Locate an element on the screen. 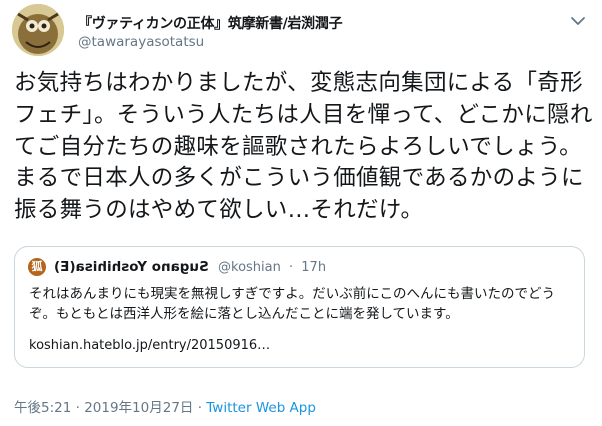  avatar-image is located at coordinates (38, 30).